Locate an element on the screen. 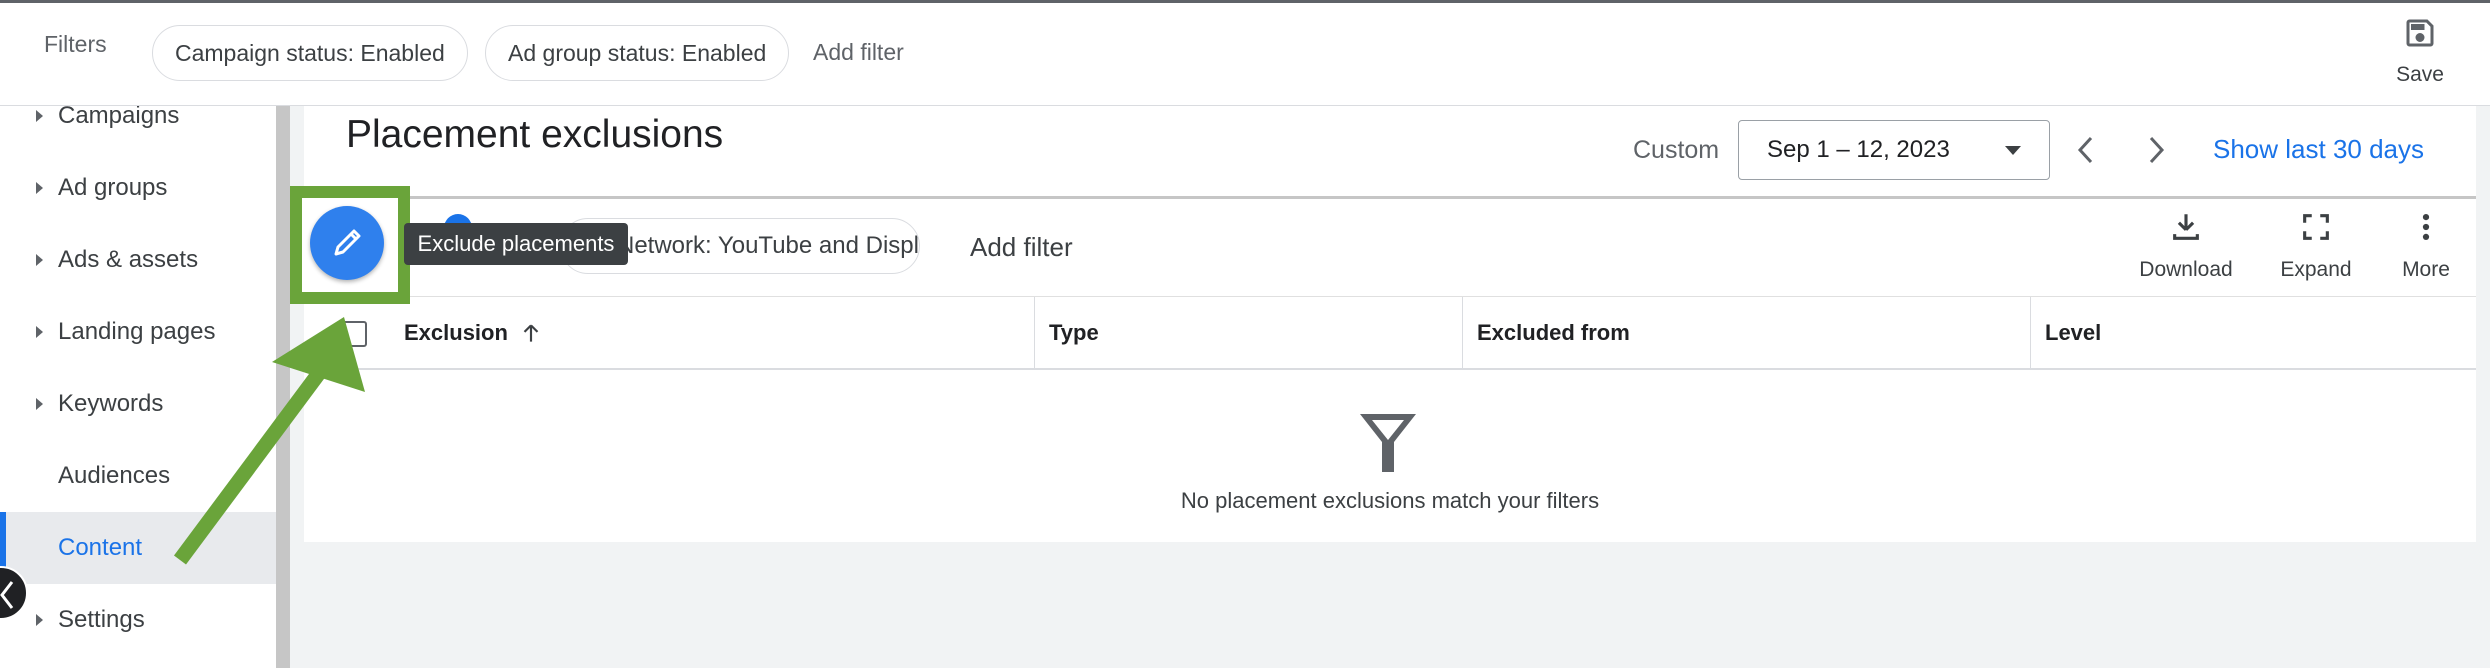 The height and width of the screenshot is (668, 2490). pencil-icon is located at coordinates (347, 242).